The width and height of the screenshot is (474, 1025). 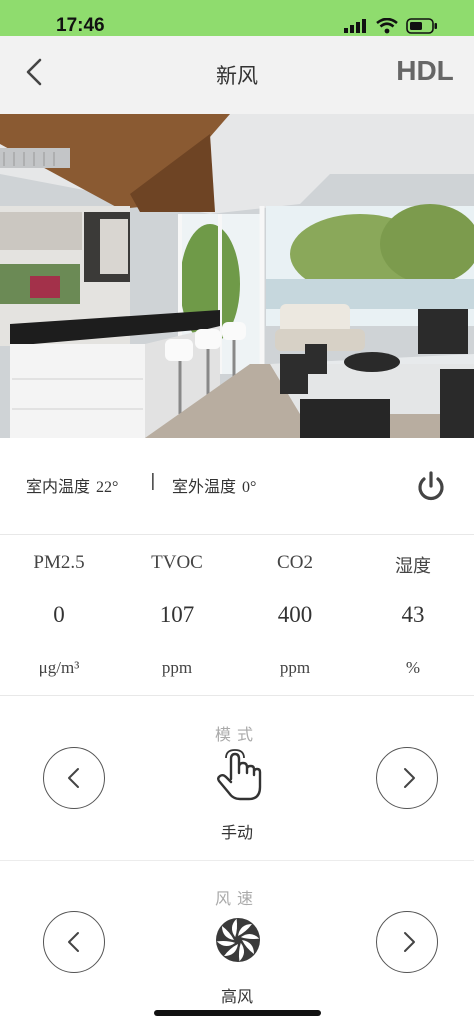 I want to click on mode-title: 模式, so click(x=236, y=734).